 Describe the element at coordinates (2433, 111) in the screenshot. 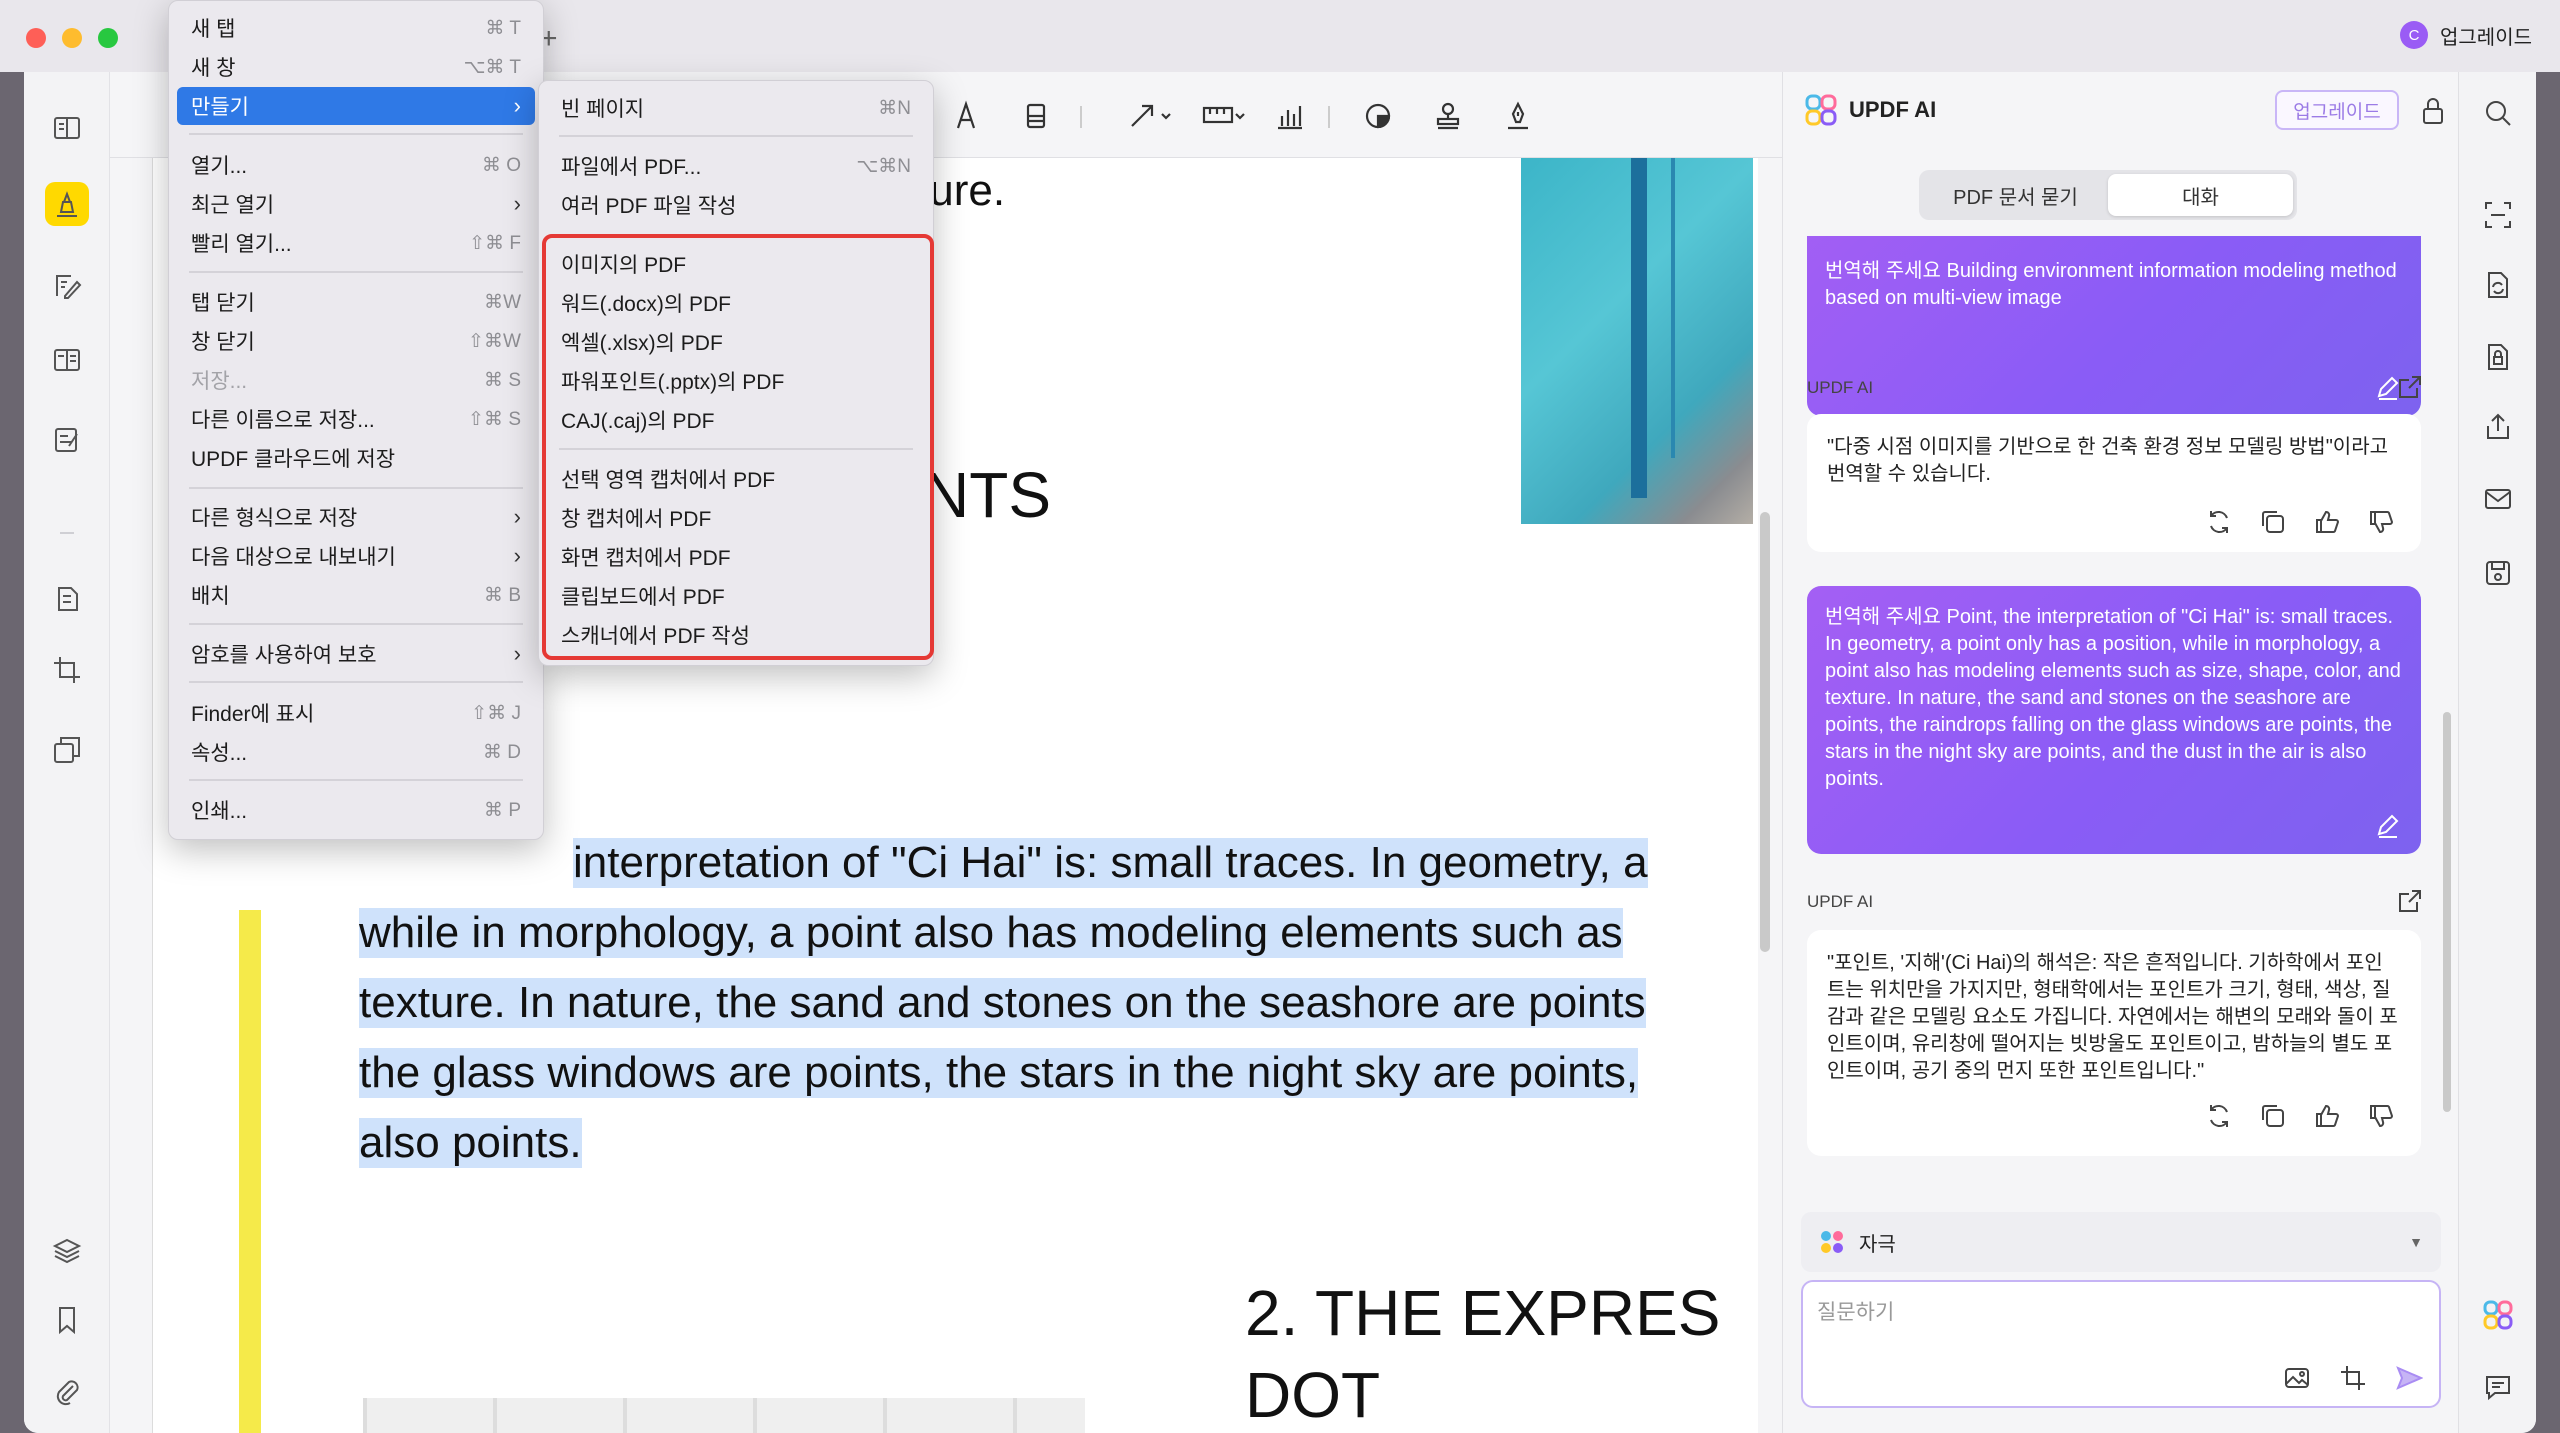

I see `lock-icon` at that location.